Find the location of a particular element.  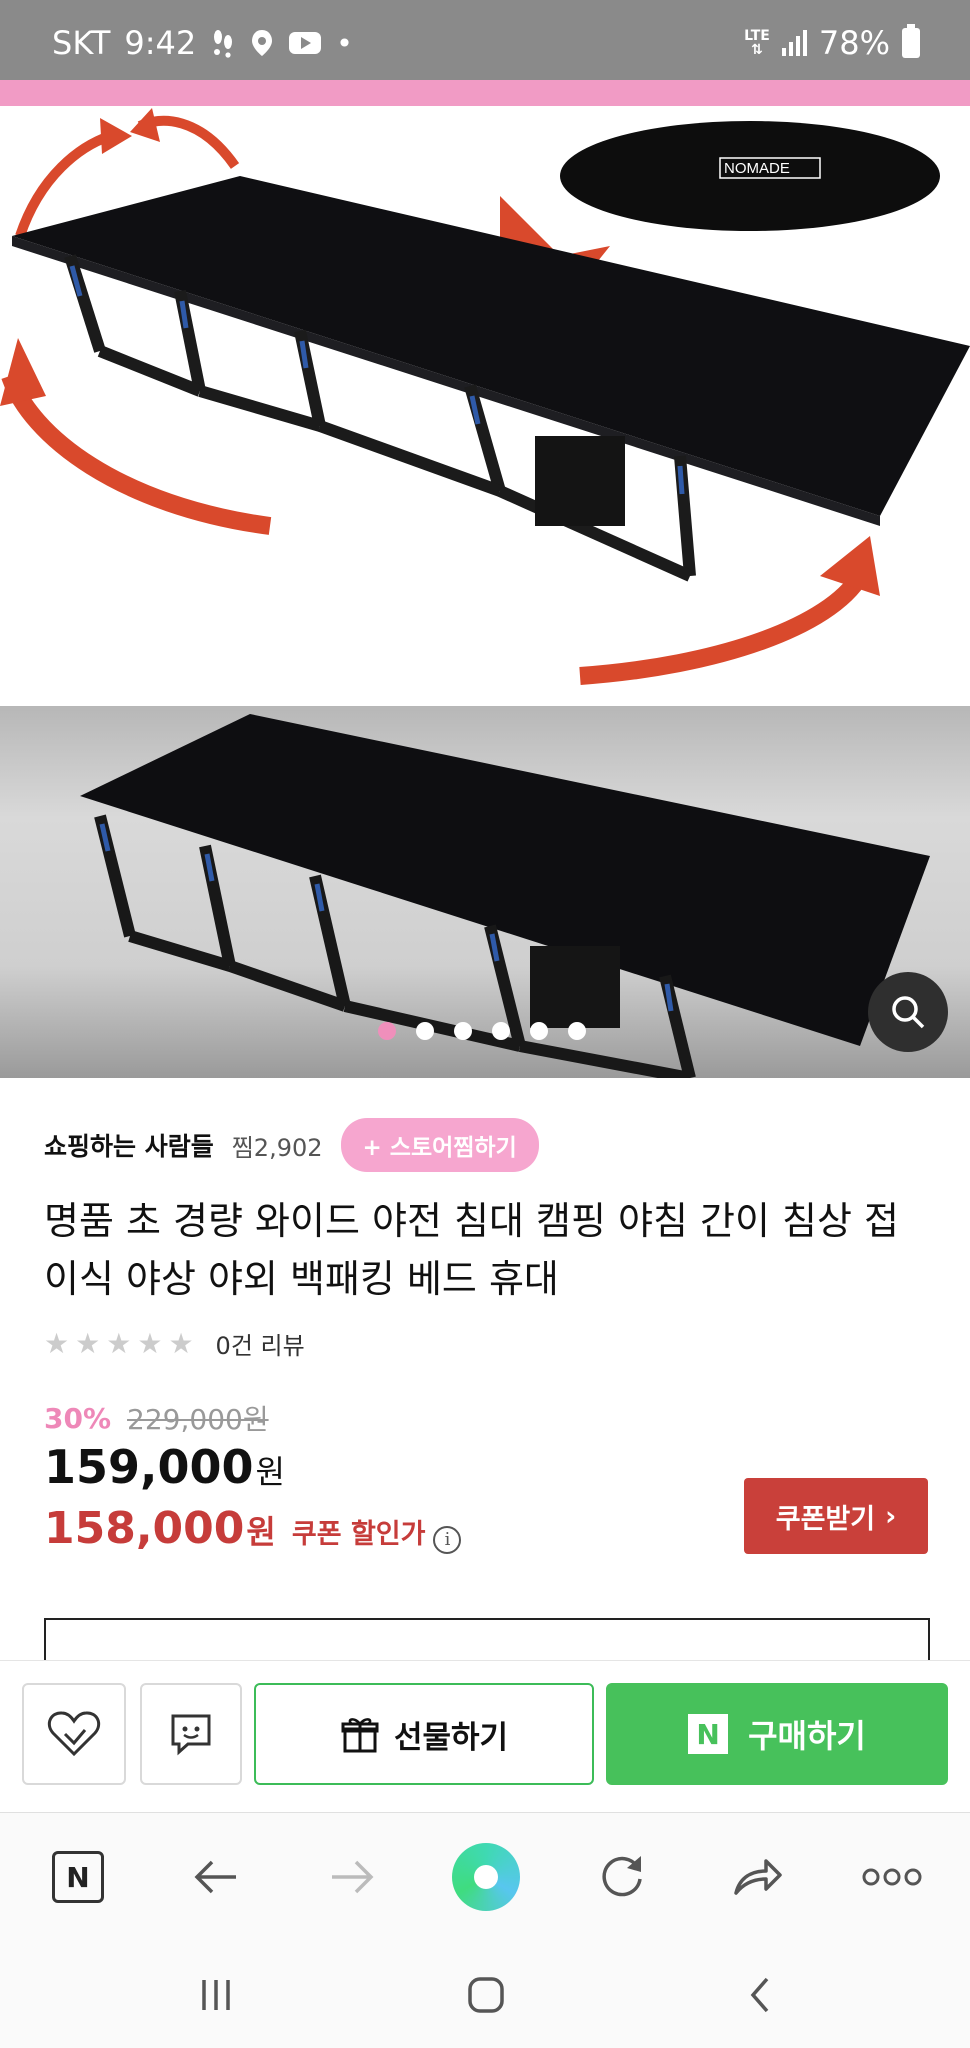

store-row: 쇼핑하는 사람들 찜2,902 + 스토어찜하기 is located at coordinates (291, 1145).